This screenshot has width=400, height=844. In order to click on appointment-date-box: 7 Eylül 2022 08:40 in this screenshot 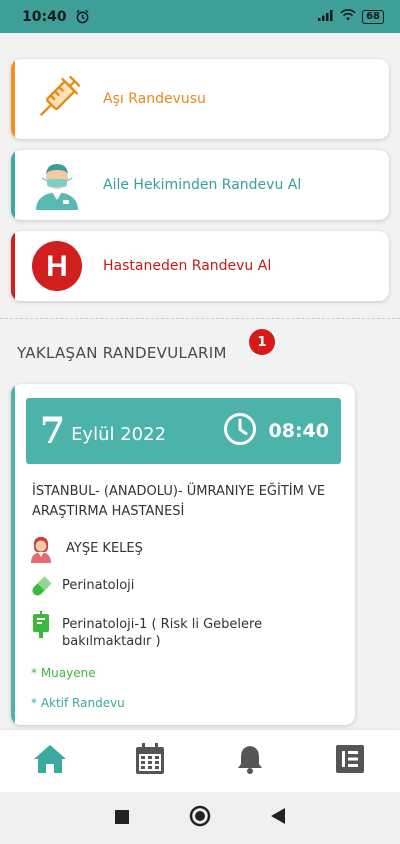, I will do `click(183, 431)`.